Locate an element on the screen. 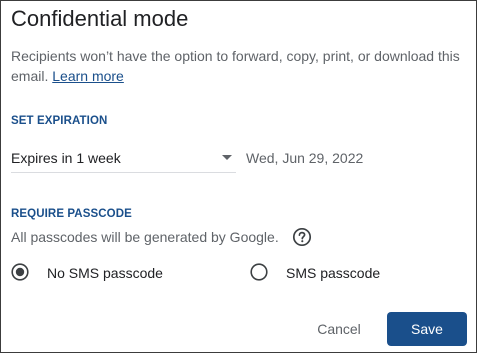 This screenshot has width=477, height=353. radio-unselected-icon is located at coordinates (259, 272).